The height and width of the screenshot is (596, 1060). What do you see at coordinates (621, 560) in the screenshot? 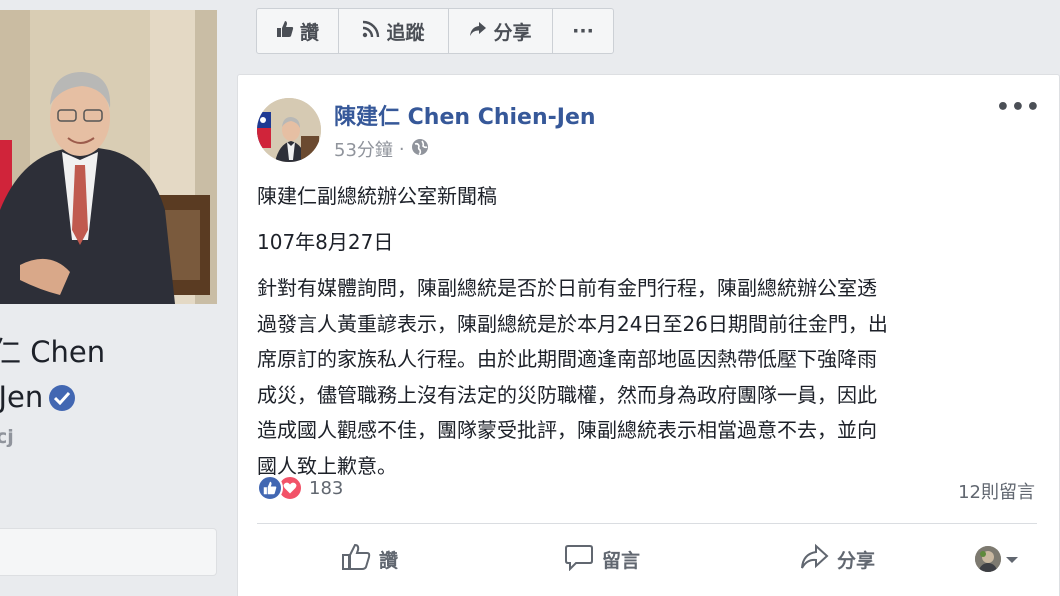
I see `post-comment-label: 留言` at bounding box center [621, 560].